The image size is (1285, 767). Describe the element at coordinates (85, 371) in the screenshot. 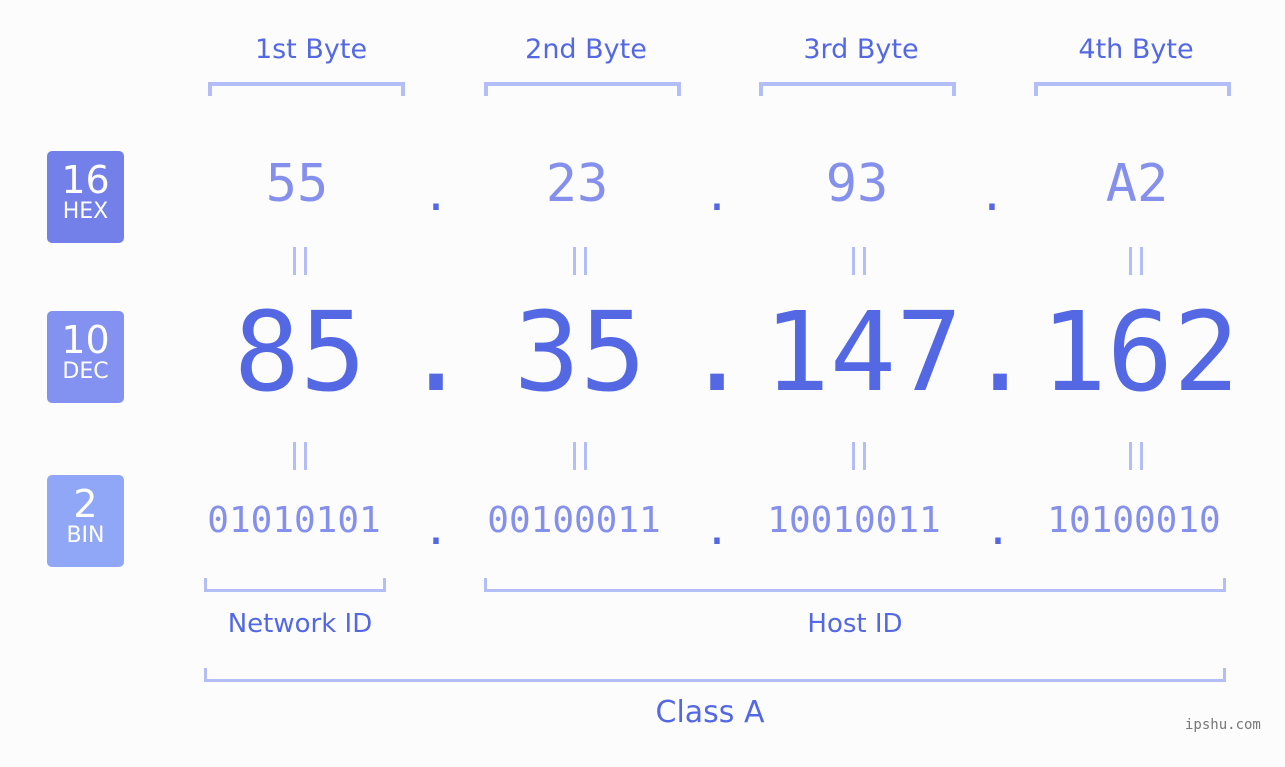

I see `dec-badge-label: DEC` at that location.